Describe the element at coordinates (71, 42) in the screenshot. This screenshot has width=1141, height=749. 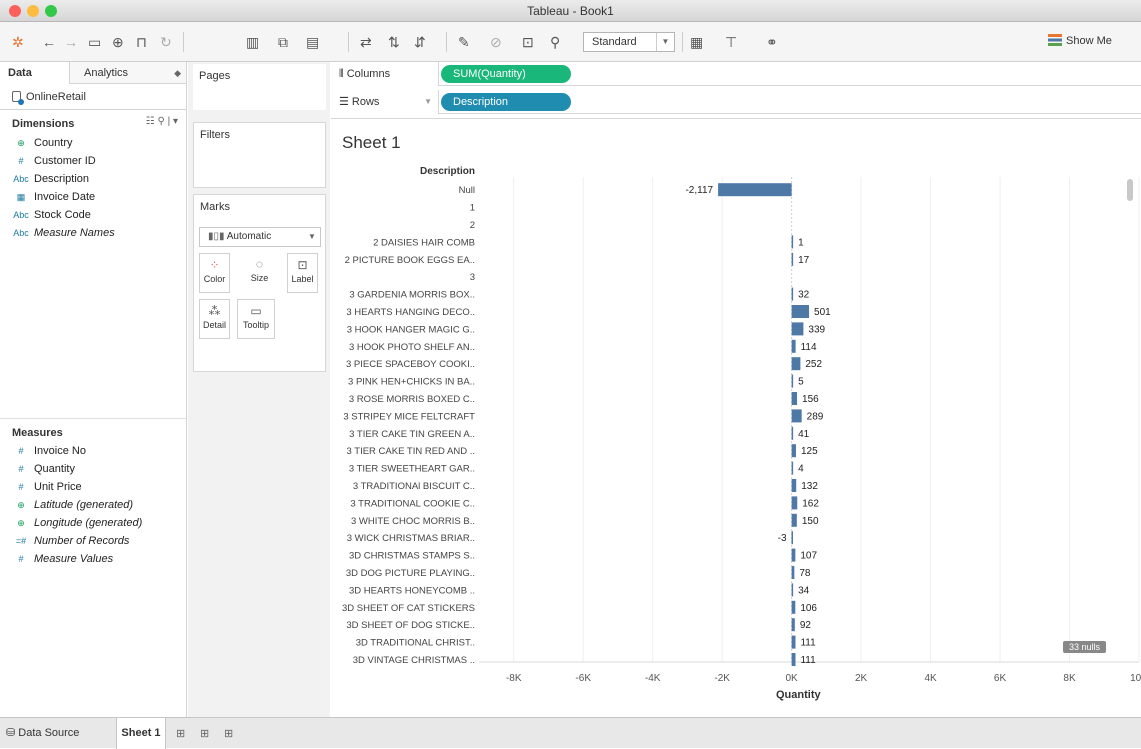
I see `redo-icon: →` at that location.